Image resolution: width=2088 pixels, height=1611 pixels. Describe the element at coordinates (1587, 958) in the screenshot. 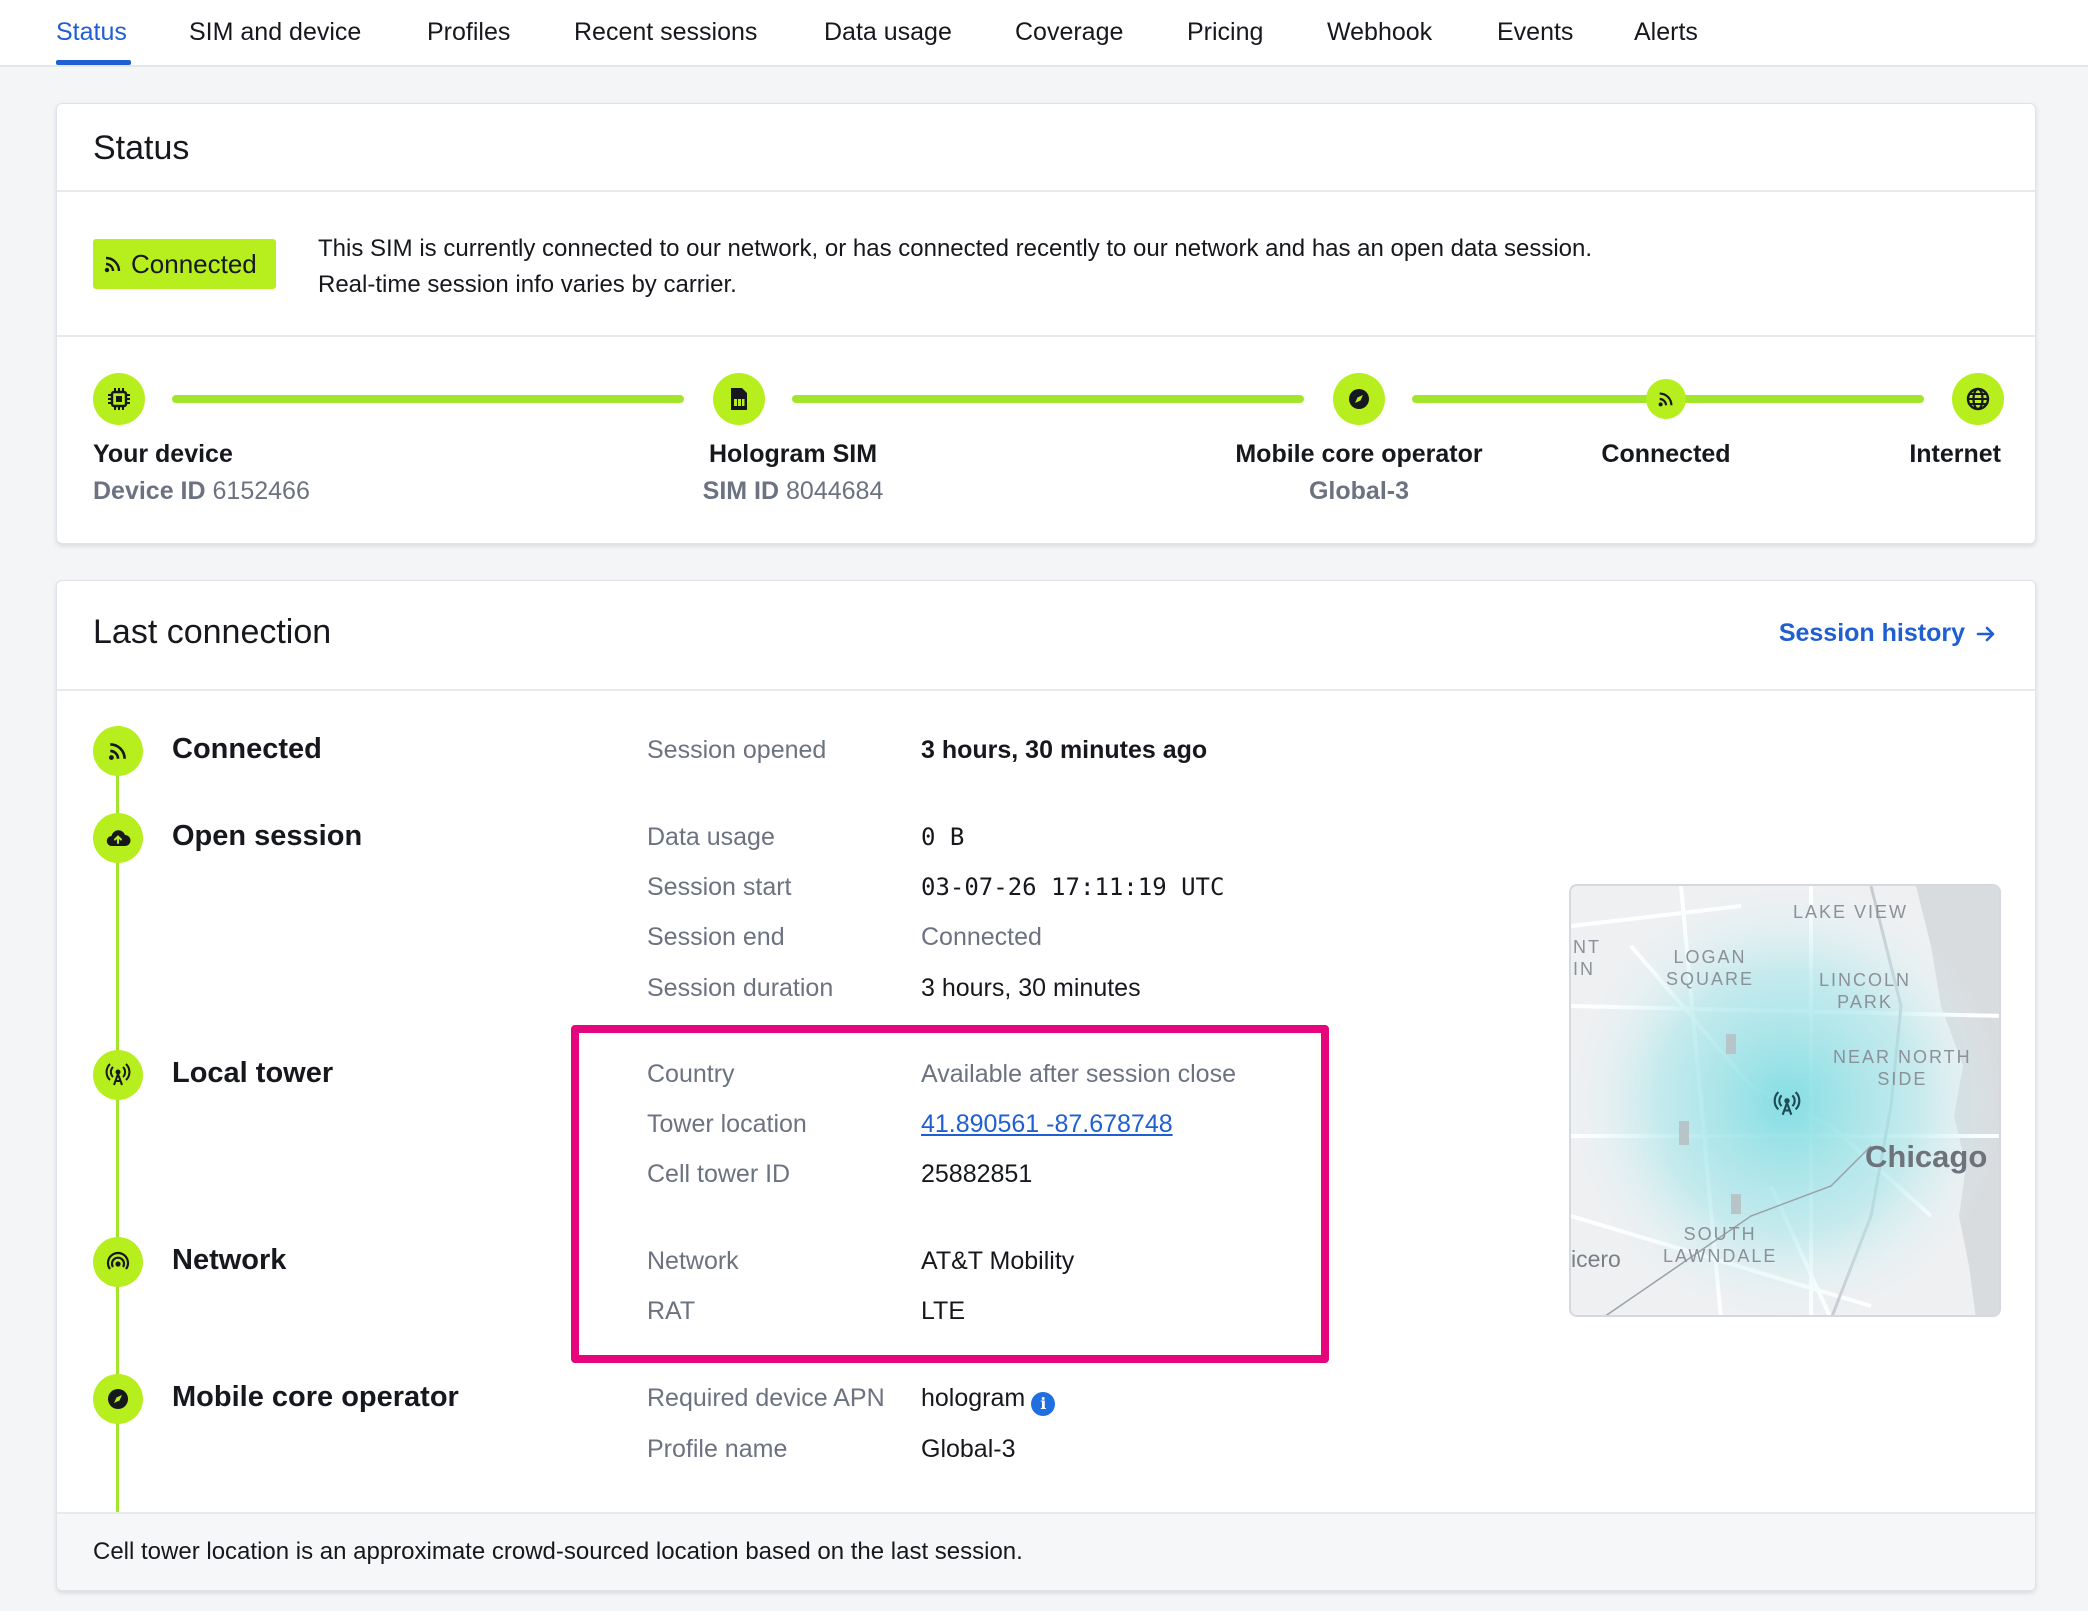

I see `map-label-edge: NT IN` at that location.